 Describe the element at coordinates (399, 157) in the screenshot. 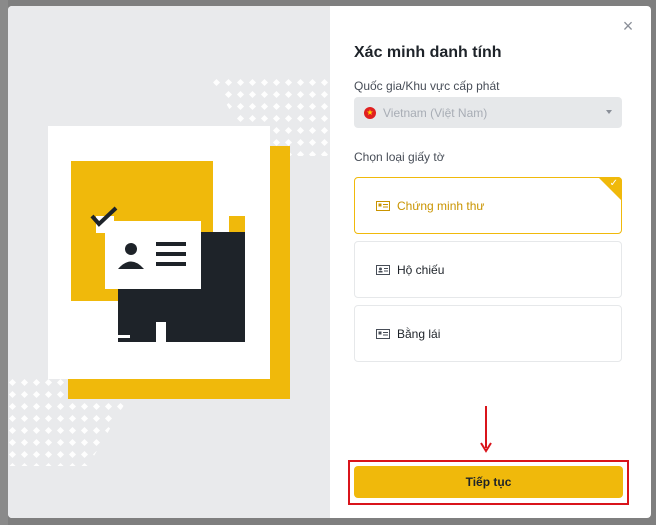

I see `document-type-label: Chọn loại giấy tờ` at that location.